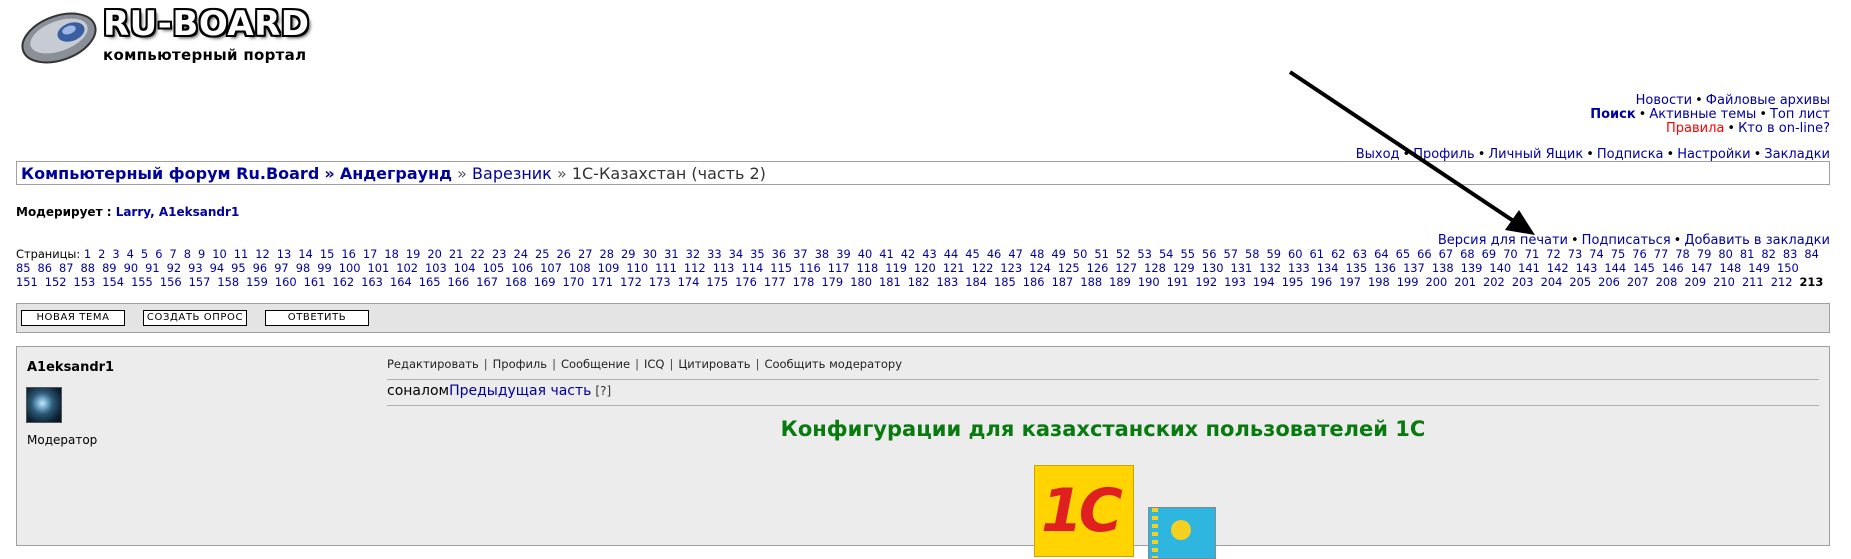 This screenshot has width=1851, height=559. What do you see at coordinates (1299, 268) in the screenshot?
I see `page-link: 133` at bounding box center [1299, 268].